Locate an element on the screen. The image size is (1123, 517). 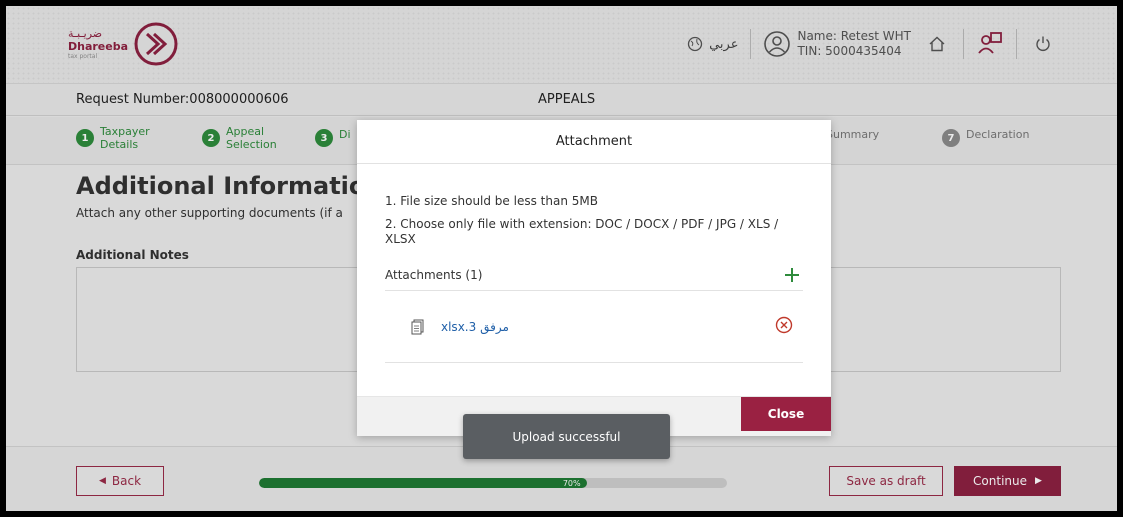
rule-file-size: 1. File size should be less than 5MB is located at coordinates (491, 201).